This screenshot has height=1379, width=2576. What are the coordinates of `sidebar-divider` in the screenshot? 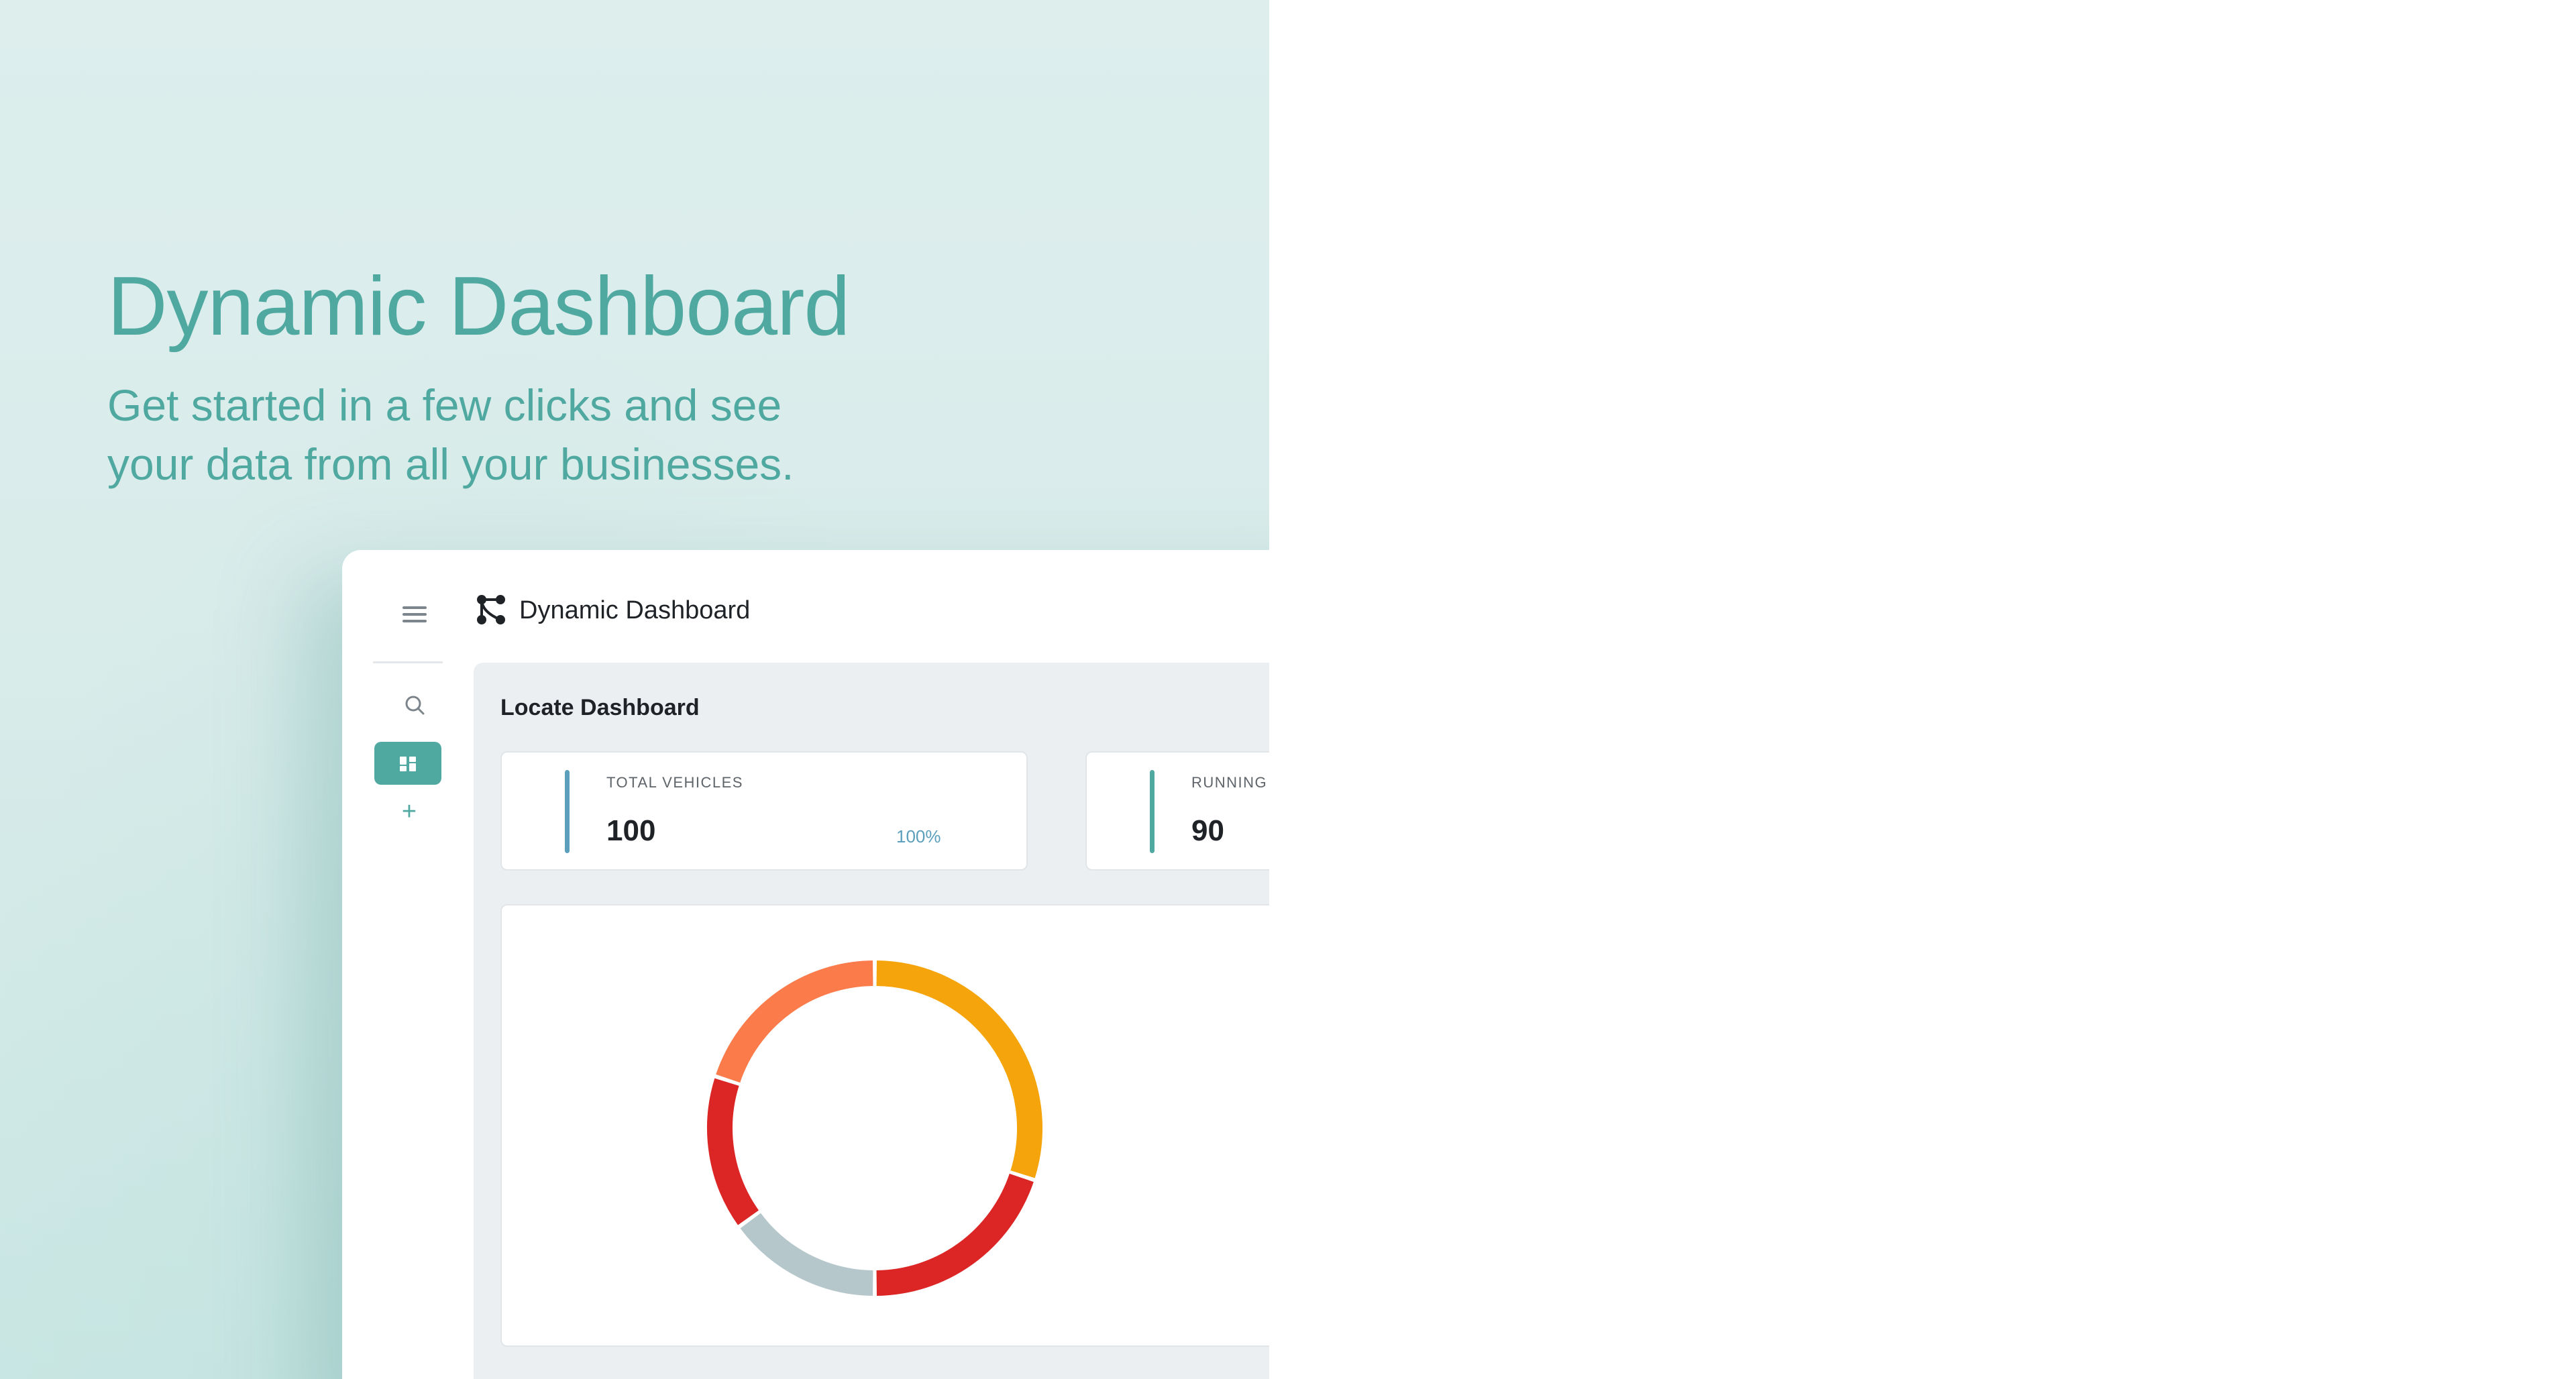 It's located at (408, 662).